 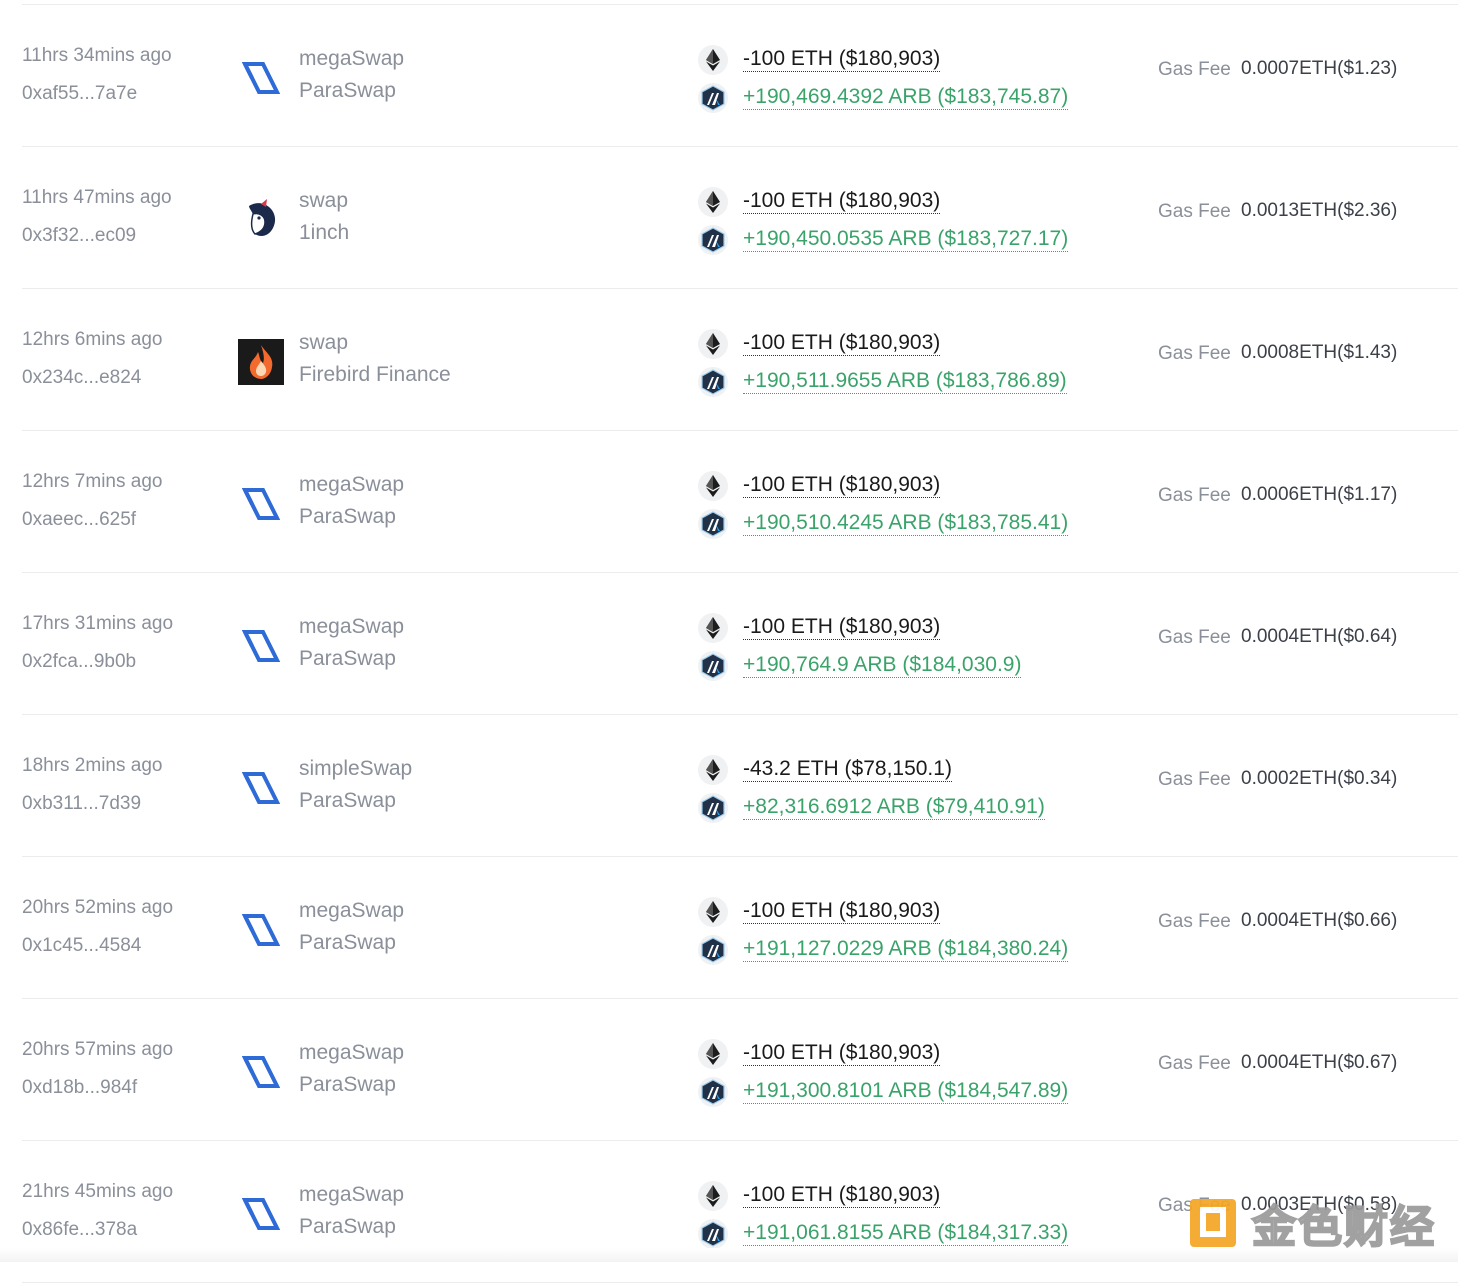 I want to click on firebird-icon, so click(x=261, y=362).